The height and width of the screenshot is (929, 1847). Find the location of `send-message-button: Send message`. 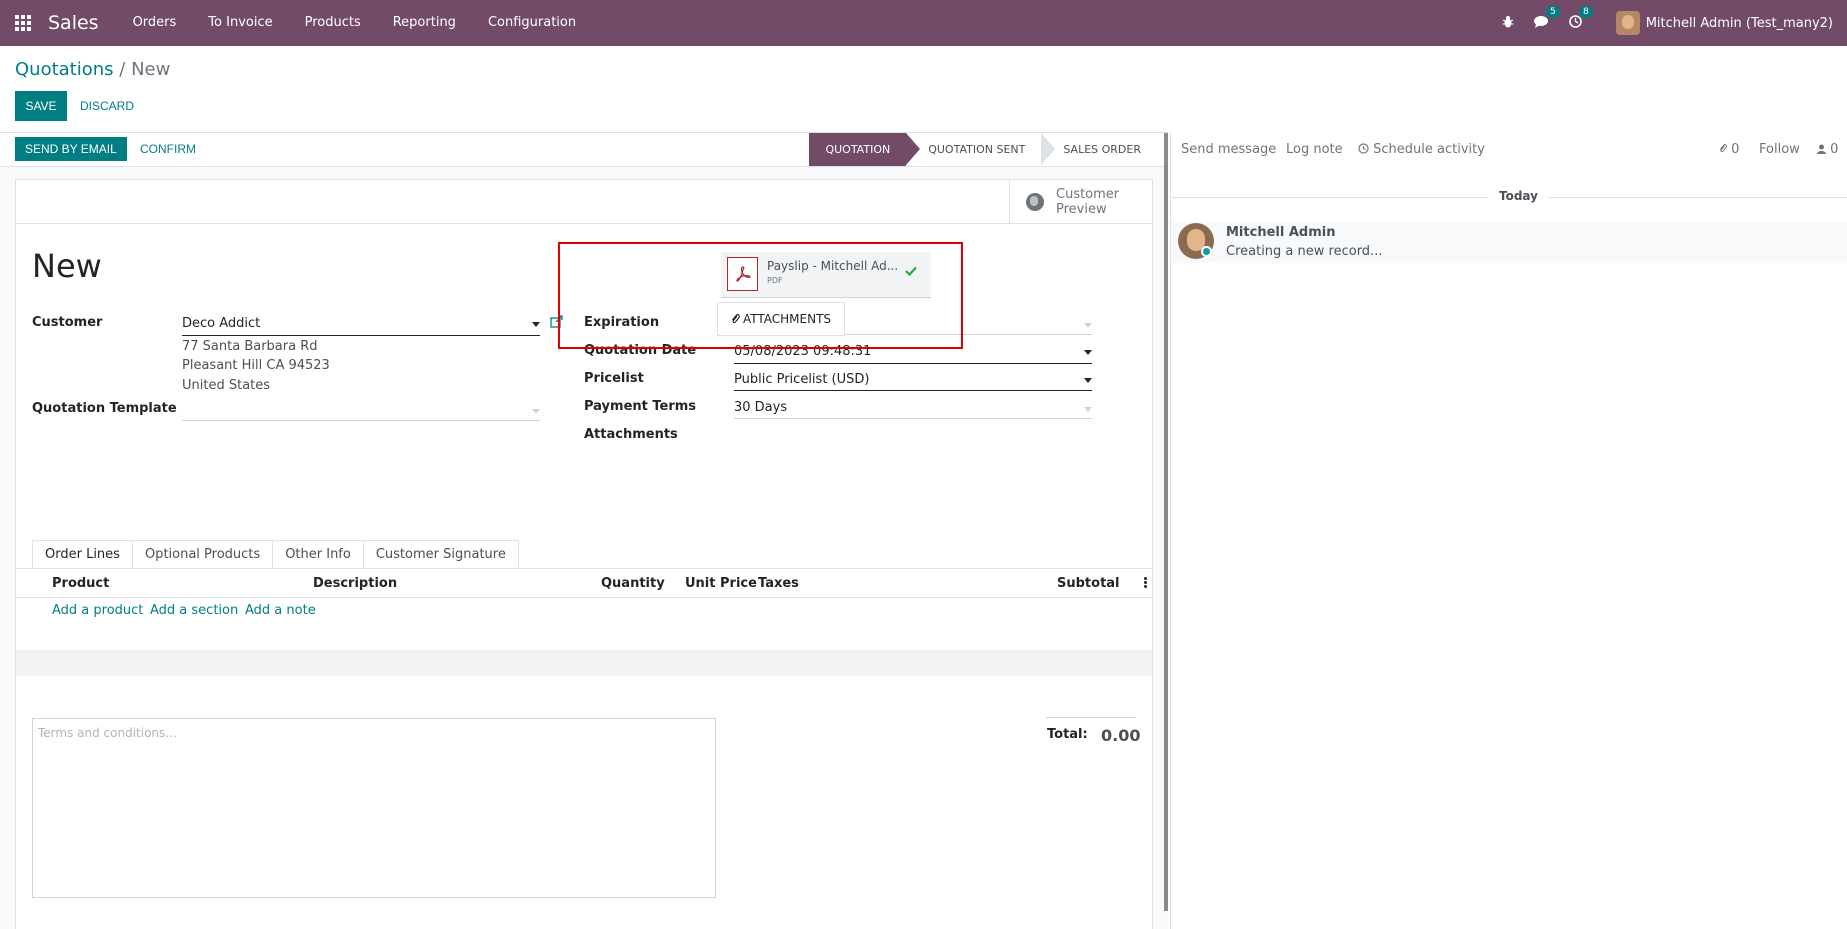

send-message-button: Send message is located at coordinates (1228, 149).